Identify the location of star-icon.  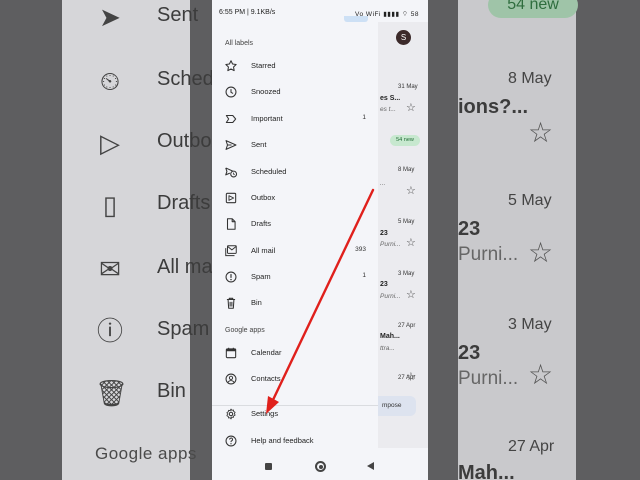
(231, 66).